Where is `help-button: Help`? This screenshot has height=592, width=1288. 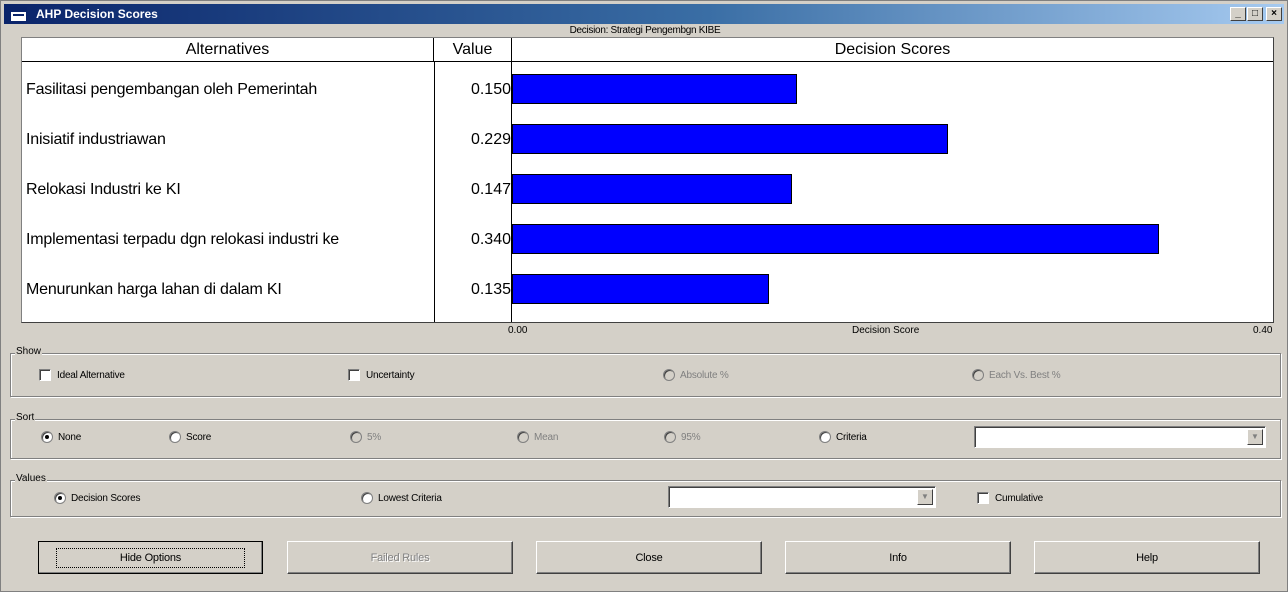
help-button: Help is located at coordinates (1147, 557).